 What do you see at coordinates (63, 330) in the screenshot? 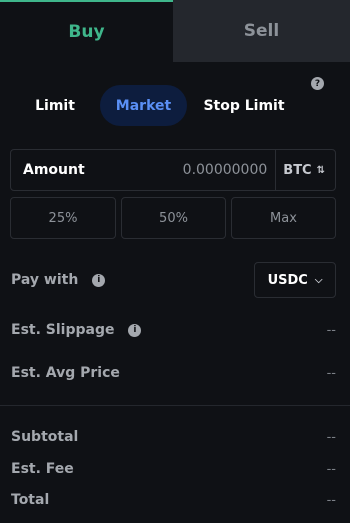
I see `slippage-label: Est. Slippage` at bounding box center [63, 330].